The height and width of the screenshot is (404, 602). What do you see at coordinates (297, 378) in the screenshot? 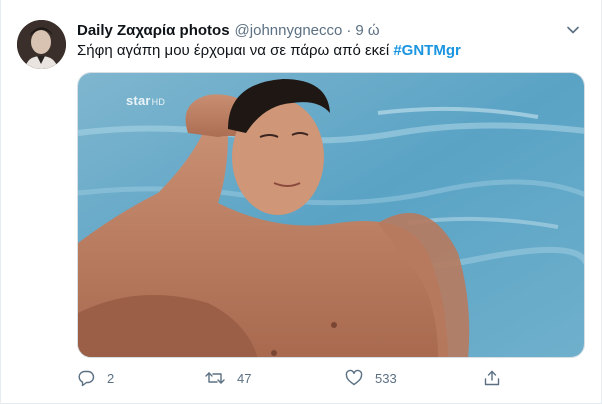
I see `tweet-actions: 2 47 533` at bounding box center [297, 378].